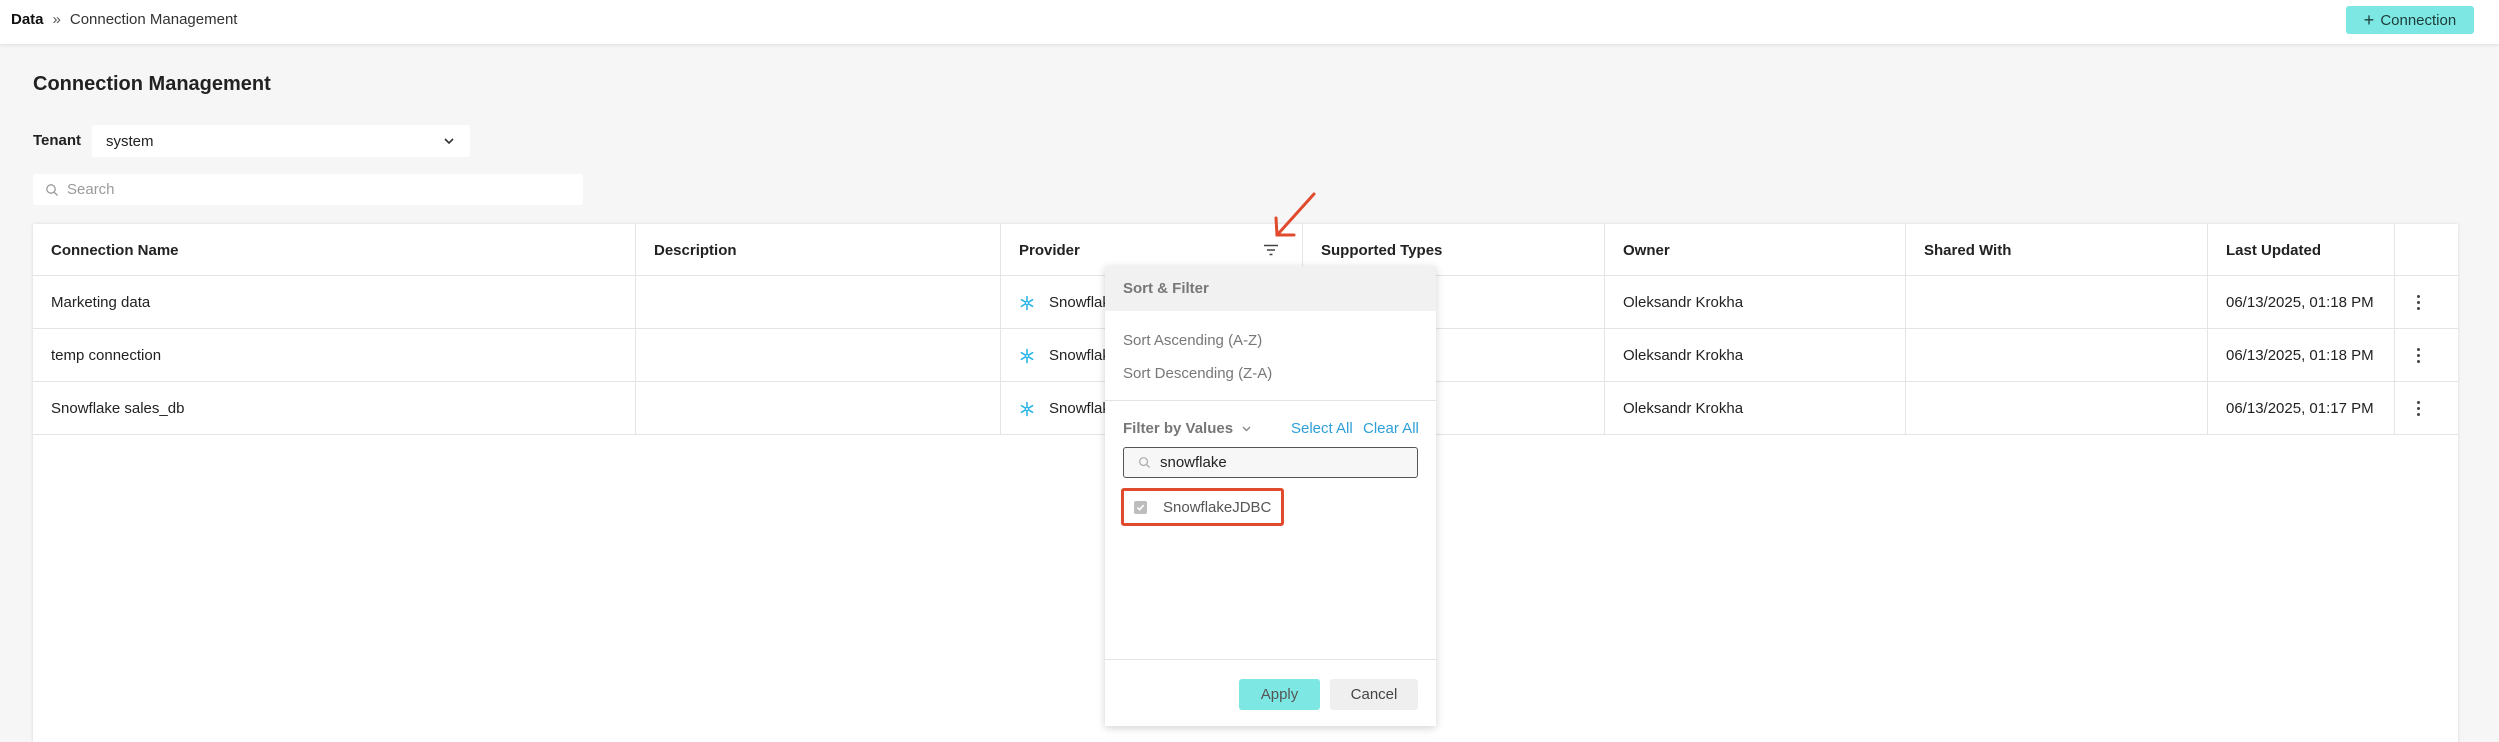  I want to click on select-all-link: Select All, so click(1322, 428).